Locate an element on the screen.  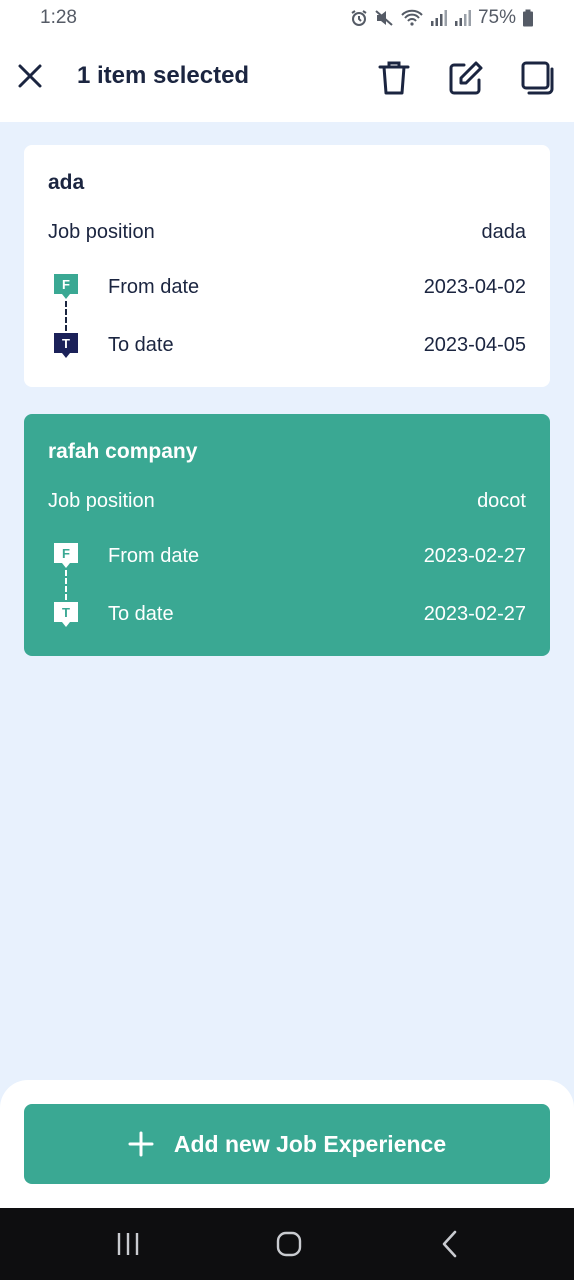
alarm-icon is located at coordinates (359, 18).